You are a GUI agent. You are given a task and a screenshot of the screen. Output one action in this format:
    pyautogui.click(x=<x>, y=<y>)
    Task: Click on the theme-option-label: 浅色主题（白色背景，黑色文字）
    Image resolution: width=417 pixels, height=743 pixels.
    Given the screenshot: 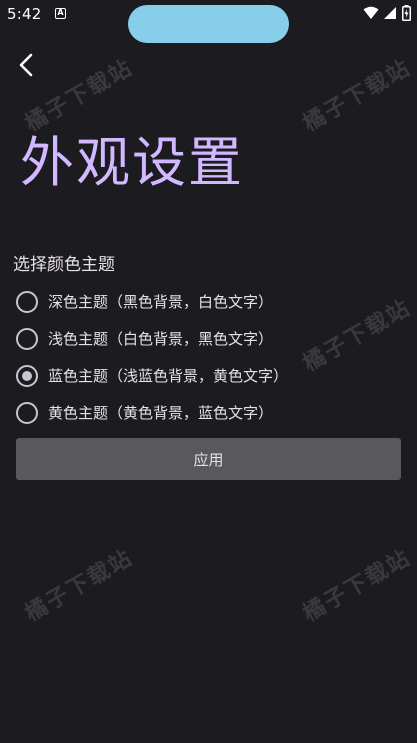 What is the action you would take?
    pyautogui.click(x=161, y=339)
    